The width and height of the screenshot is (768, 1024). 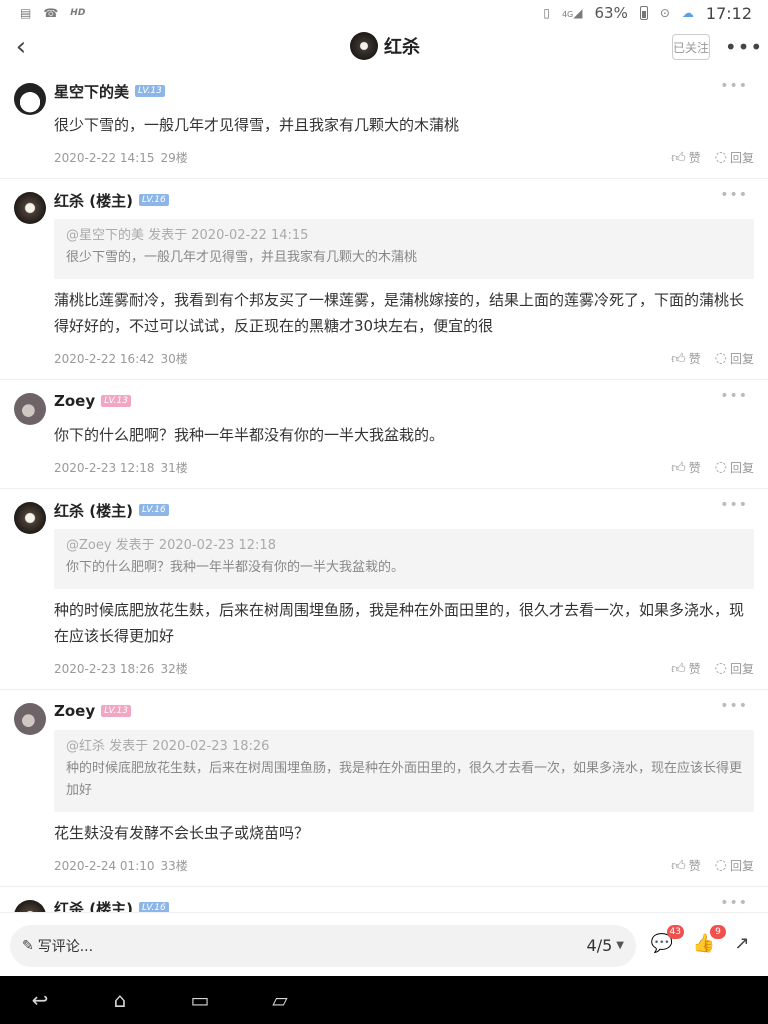 I want to click on page-indicator: 4/5, so click(x=599, y=945).